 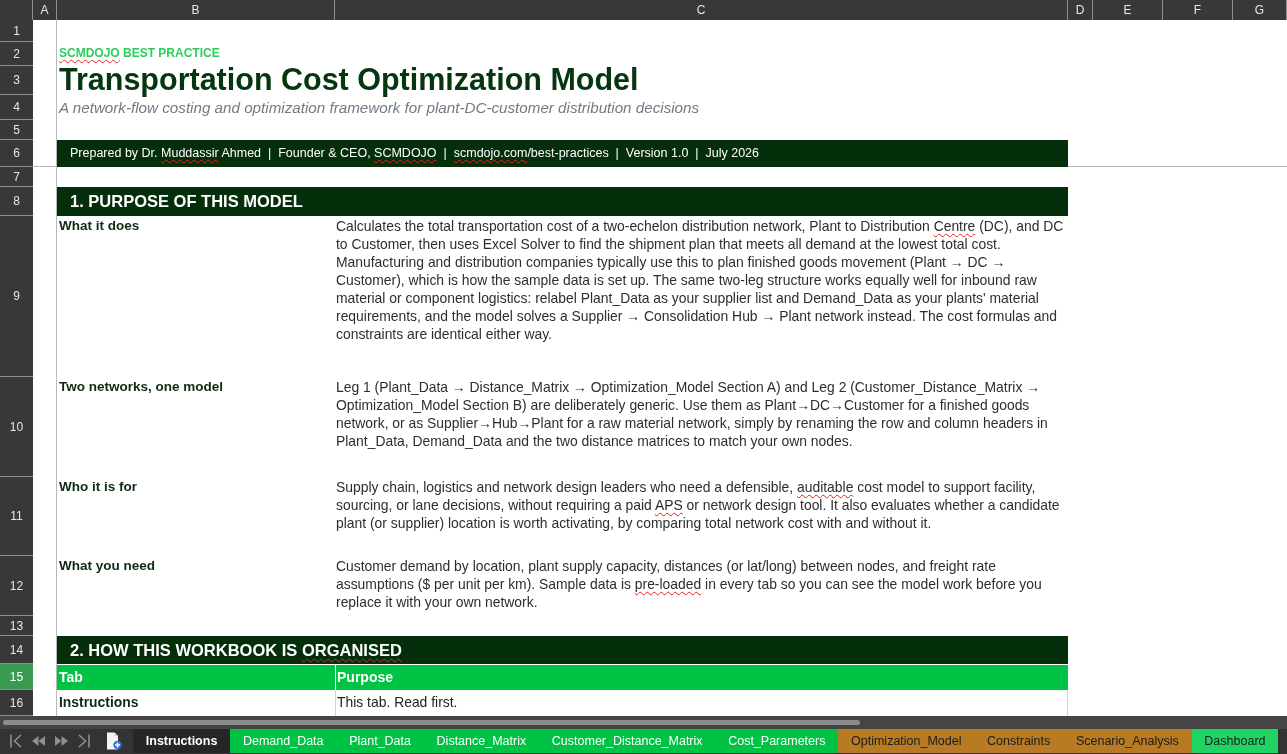 I want to click on row-header: 15, so click(x=16, y=677).